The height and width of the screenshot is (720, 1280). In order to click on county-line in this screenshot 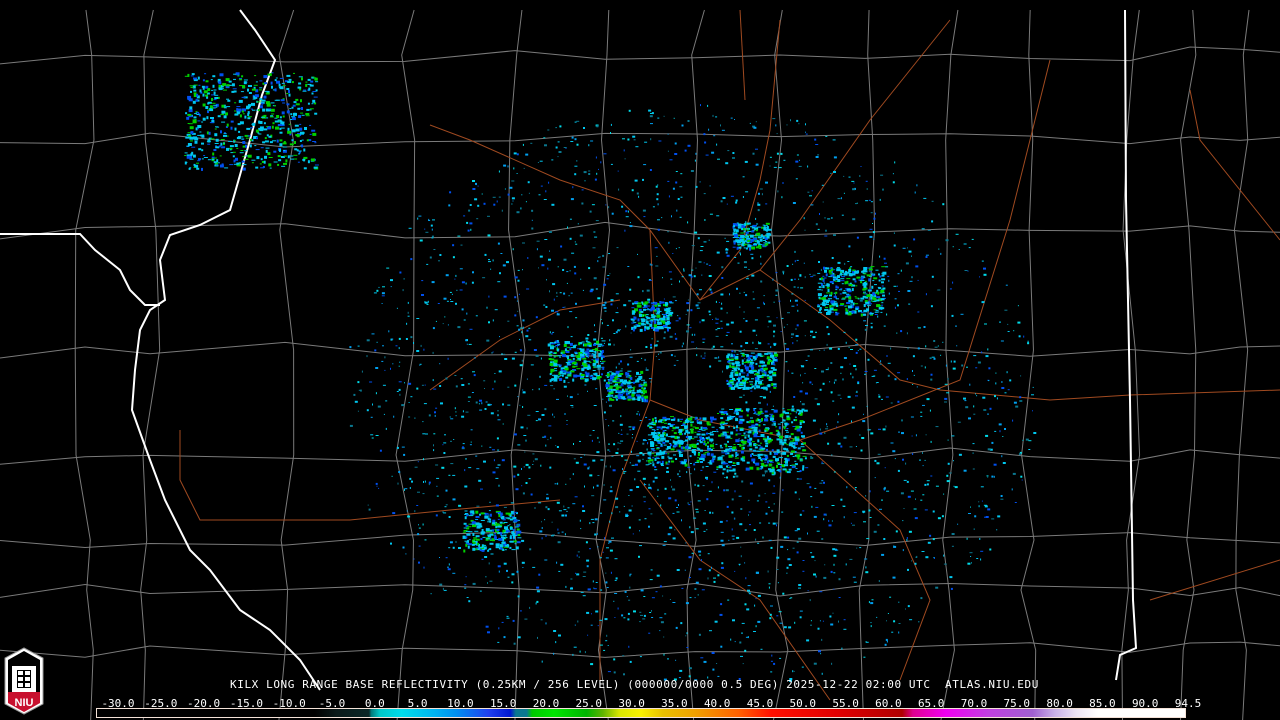, I will do `click(640, 350)`.